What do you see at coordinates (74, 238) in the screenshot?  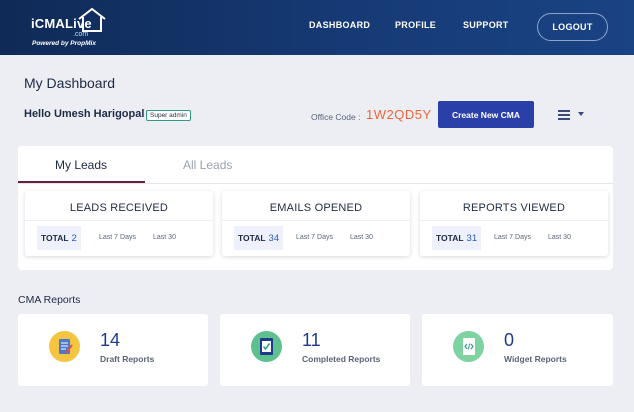 I see `total-value: 2` at bounding box center [74, 238].